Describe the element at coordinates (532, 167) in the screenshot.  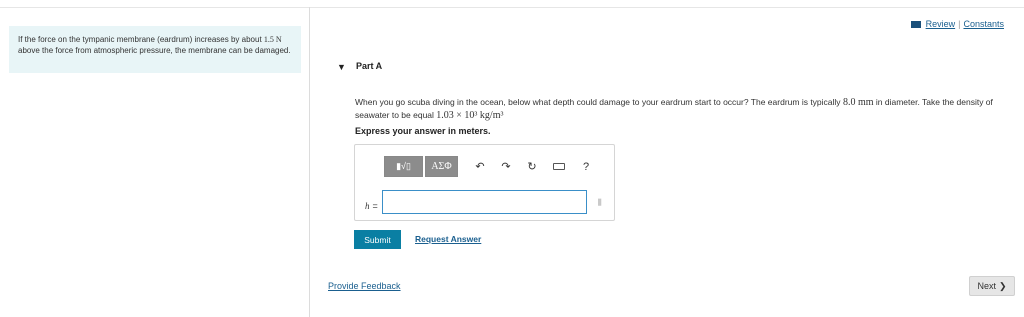
I see `reset-icon: ↻` at that location.